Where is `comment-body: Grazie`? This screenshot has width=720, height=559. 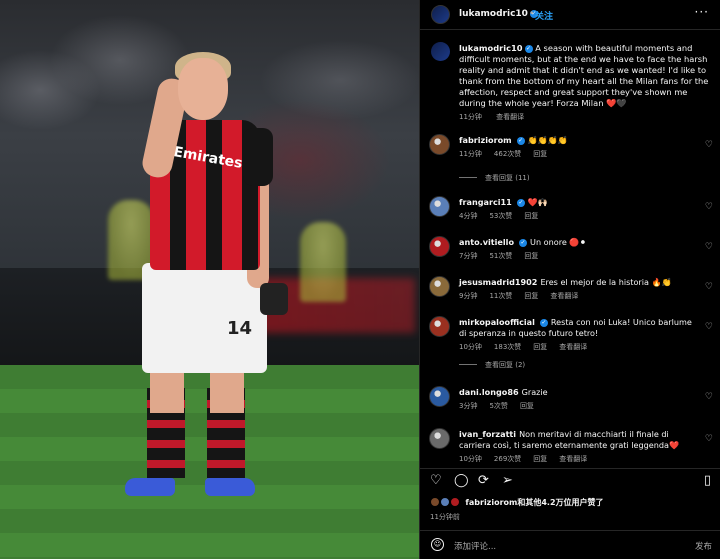 comment-body: Grazie is located at coordinates (534, 392).